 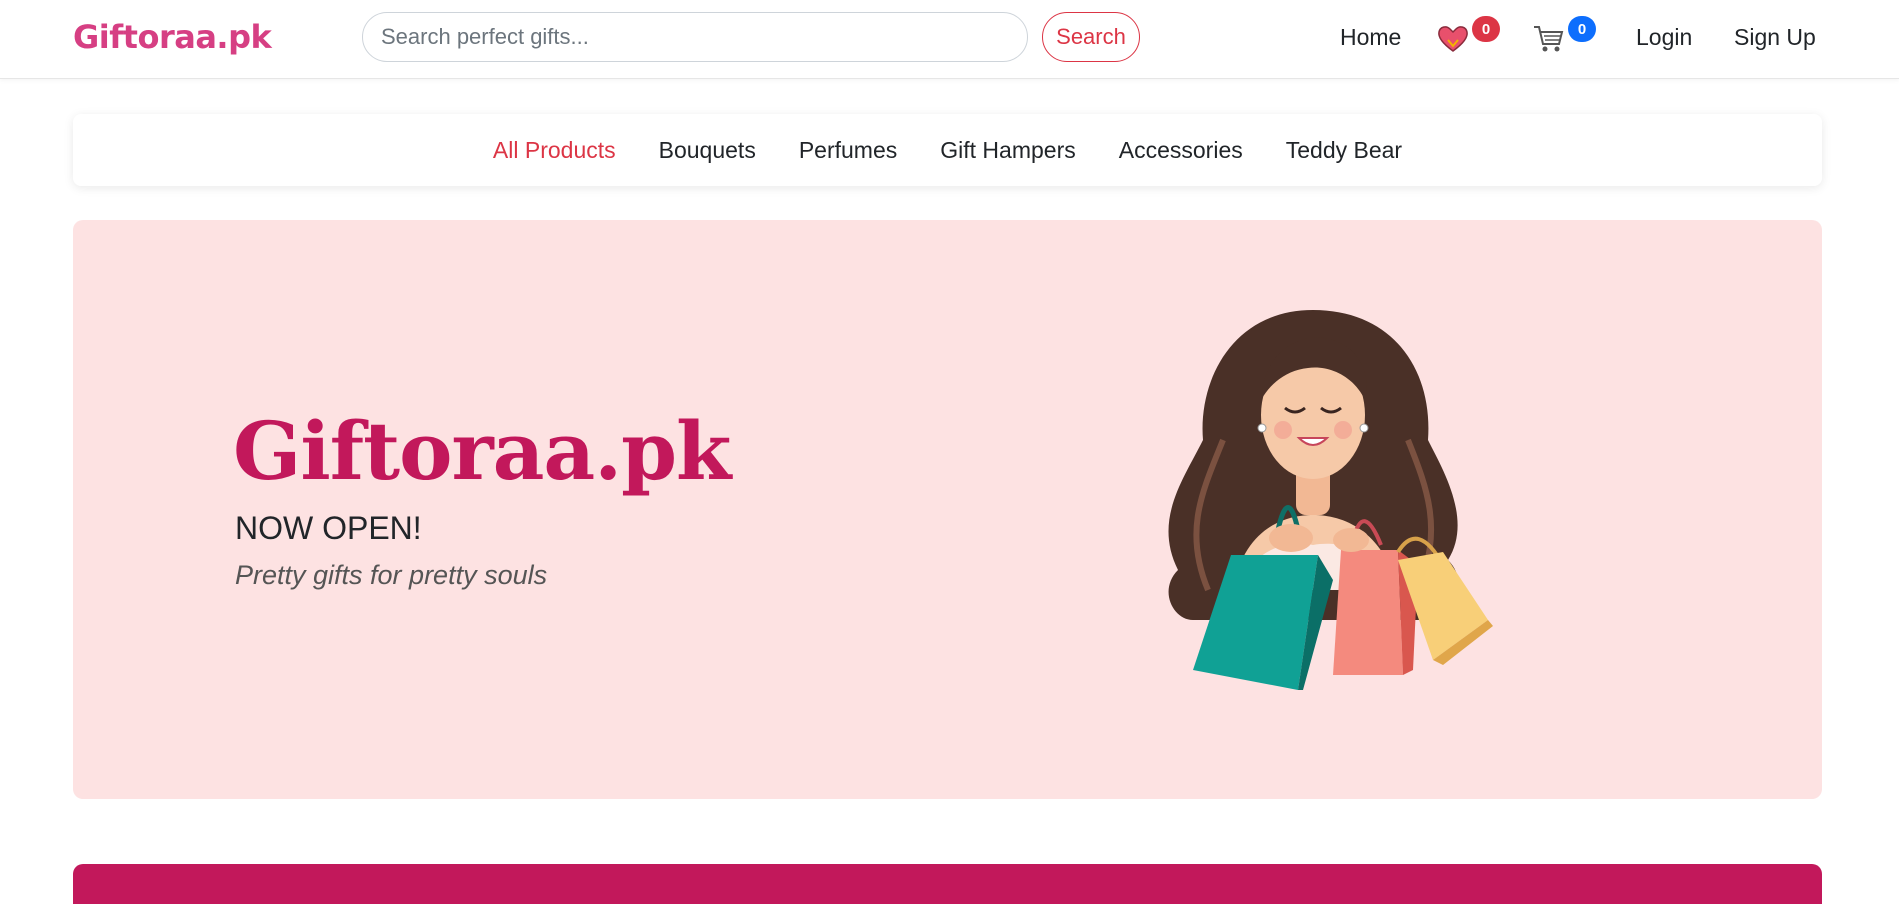 What do you see at coordinates (482, 451) in the screenshot?
I see `hero-title: Giftoraa.pk` at bounding box center [482, 451].